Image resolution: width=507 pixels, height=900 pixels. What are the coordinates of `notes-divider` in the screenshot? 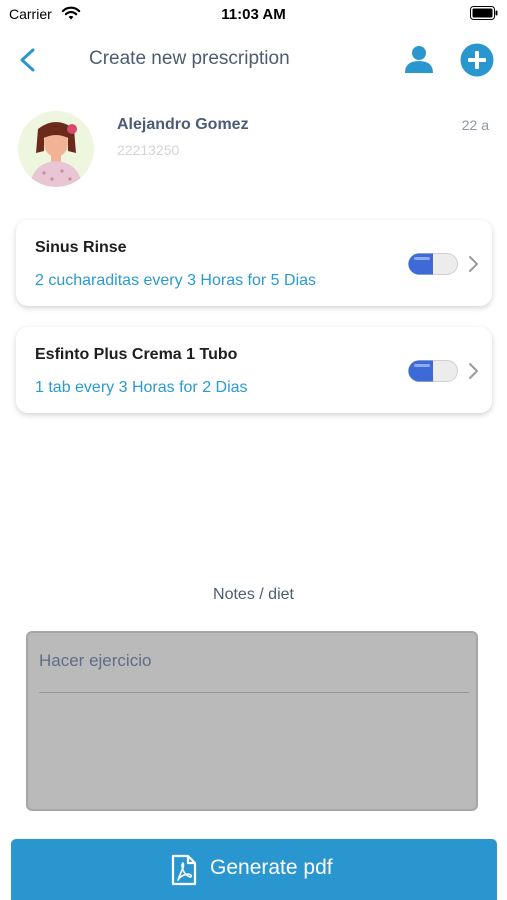 It's located at (254, 692).